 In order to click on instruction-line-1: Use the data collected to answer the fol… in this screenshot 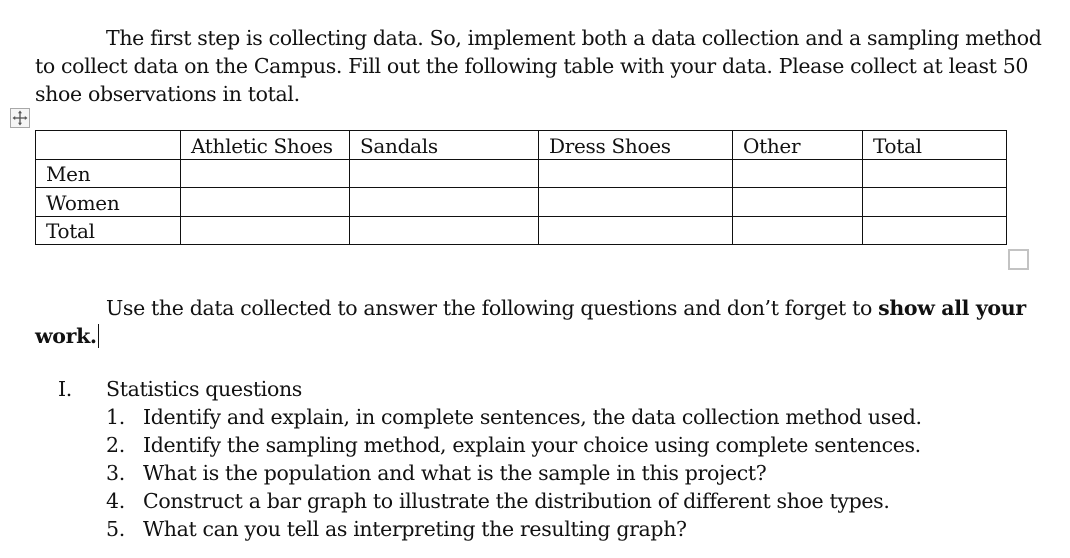, I will do `click(566, 308)`.